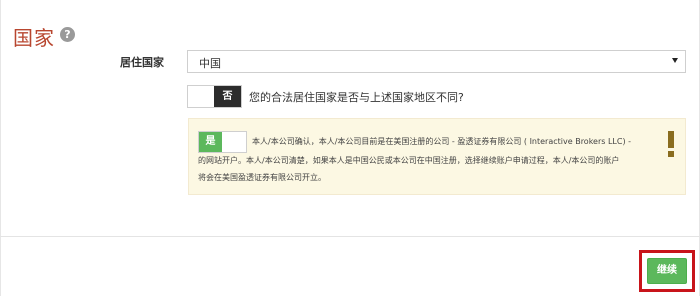 This screenshot has height=296, width=700. Describe the element at coordinates (227, 96) in the screenshot. I see `toggle-no-state: 否` at that location.